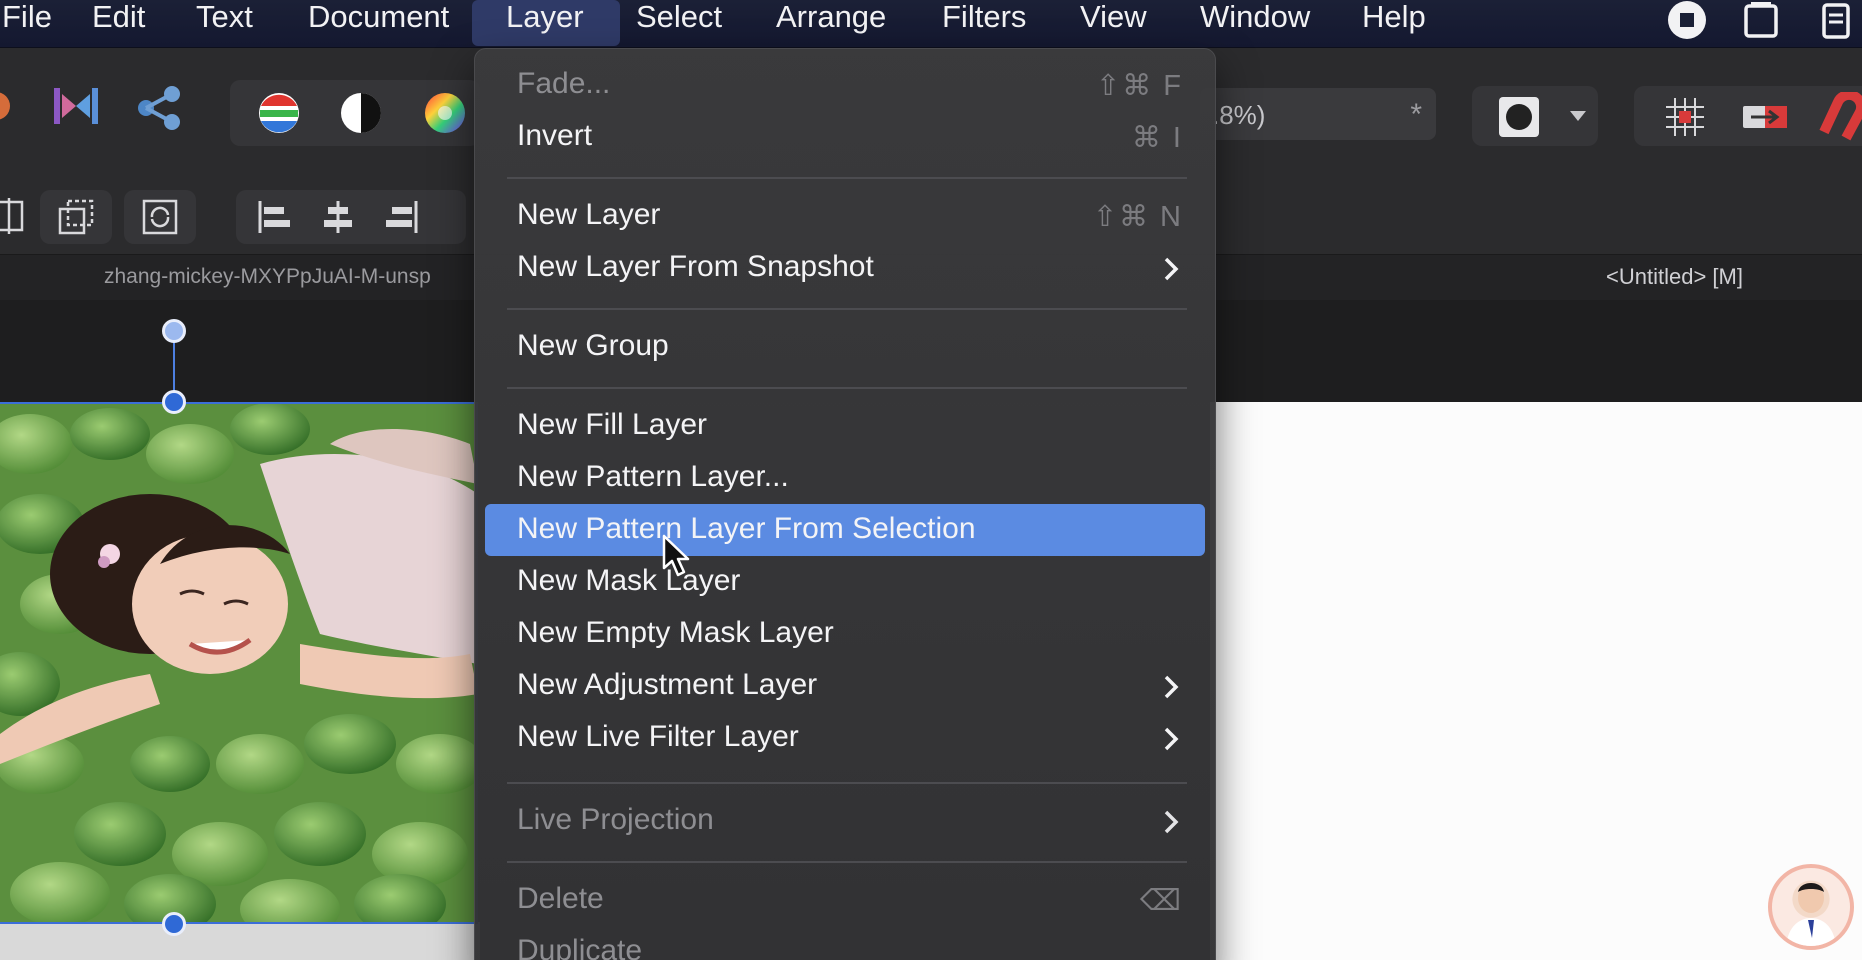 The height and width of the screenshot is (960, 1862). I want to click on menu-item-new-group: New Group, so click(845, 347).